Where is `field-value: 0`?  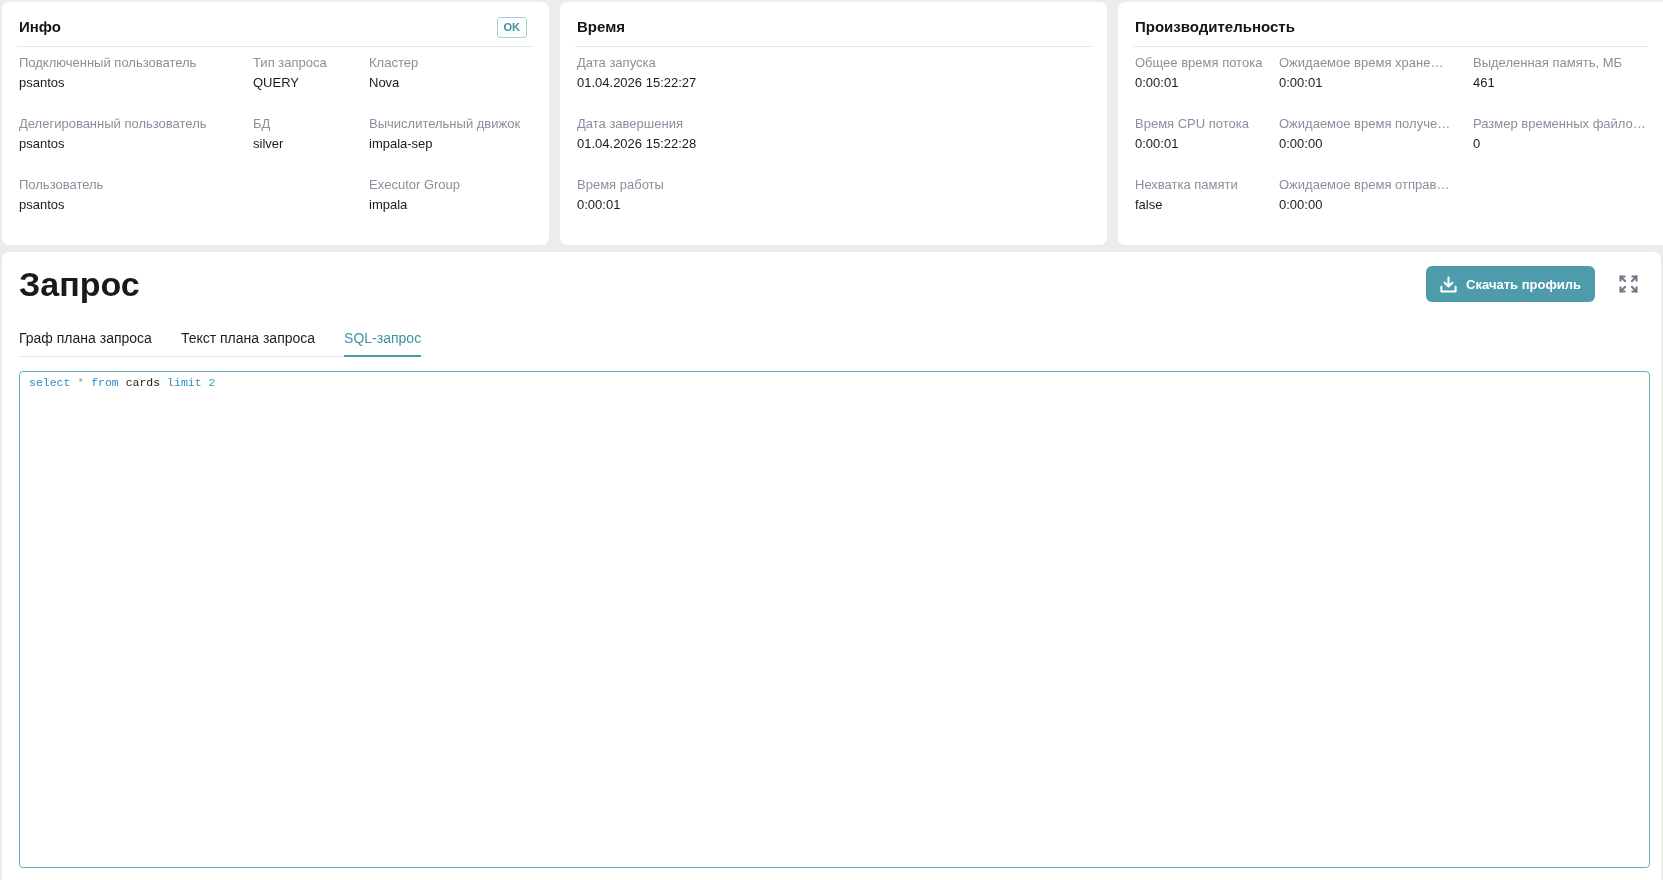 field-value: 0 is located at coordinates (1477, 144).